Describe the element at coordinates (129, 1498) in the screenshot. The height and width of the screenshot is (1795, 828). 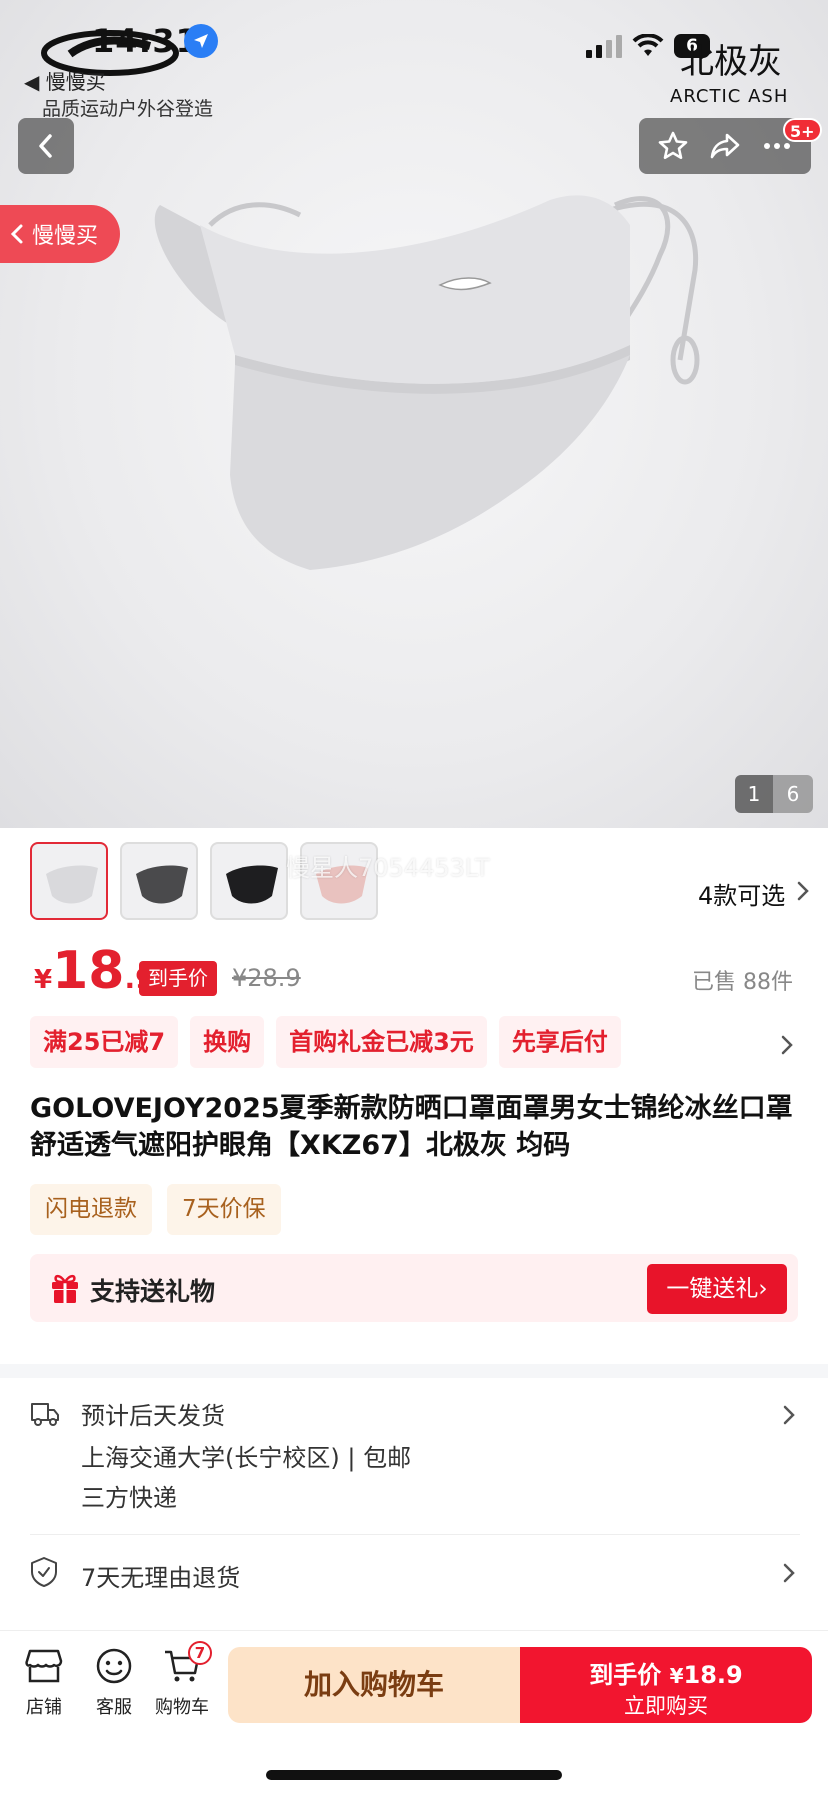
I see `ship-carrier: 三方快递` at that location.